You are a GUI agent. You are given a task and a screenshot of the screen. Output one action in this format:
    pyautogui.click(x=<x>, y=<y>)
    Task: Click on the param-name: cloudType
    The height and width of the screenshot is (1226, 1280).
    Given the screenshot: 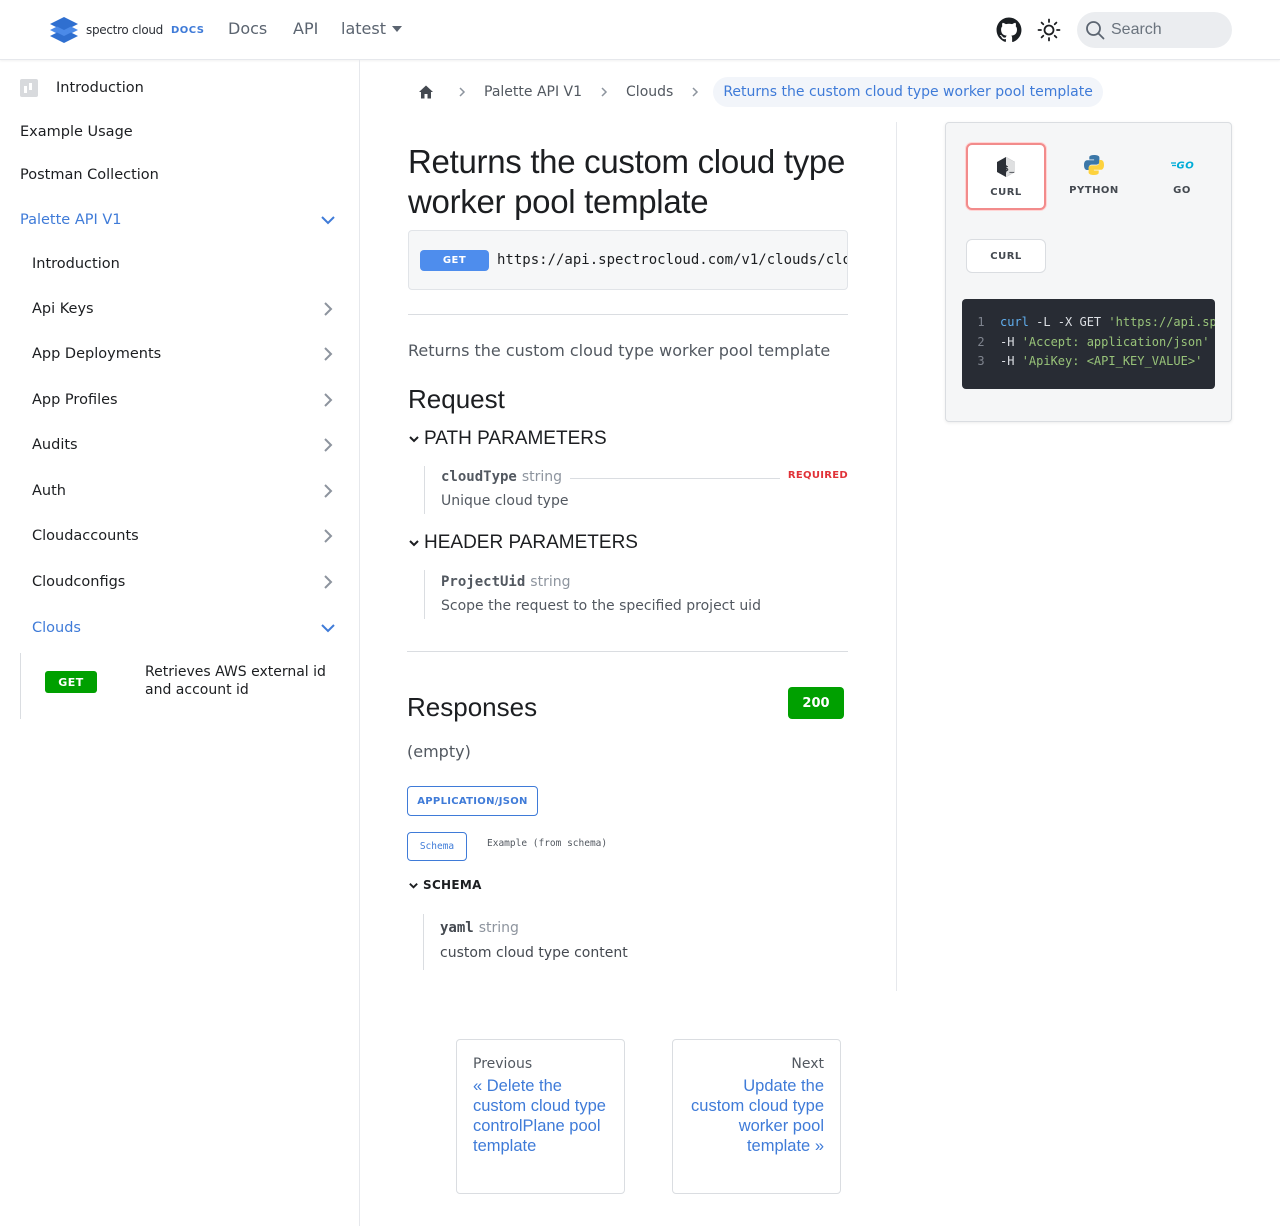 What is the action you would take?
    pyautogui.click(x=479, y=477)
    